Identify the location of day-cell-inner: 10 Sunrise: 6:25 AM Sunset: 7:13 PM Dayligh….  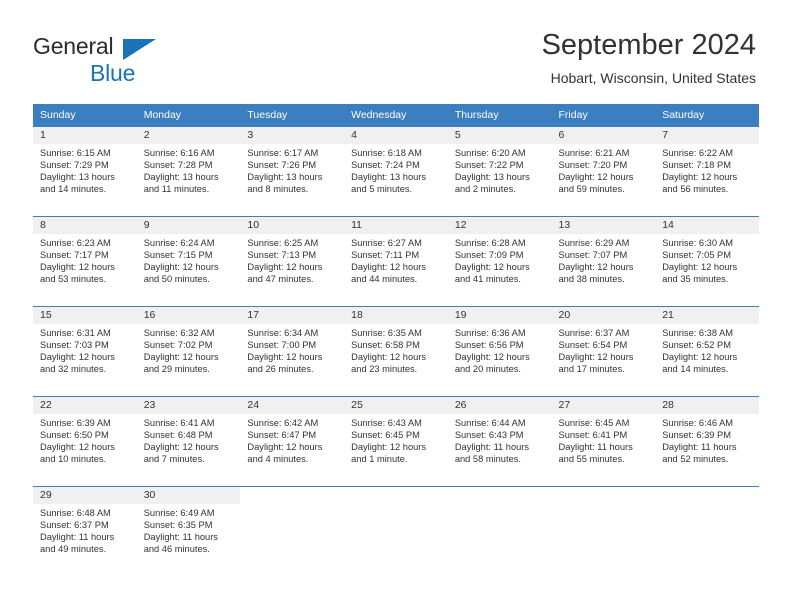
(292, 261).